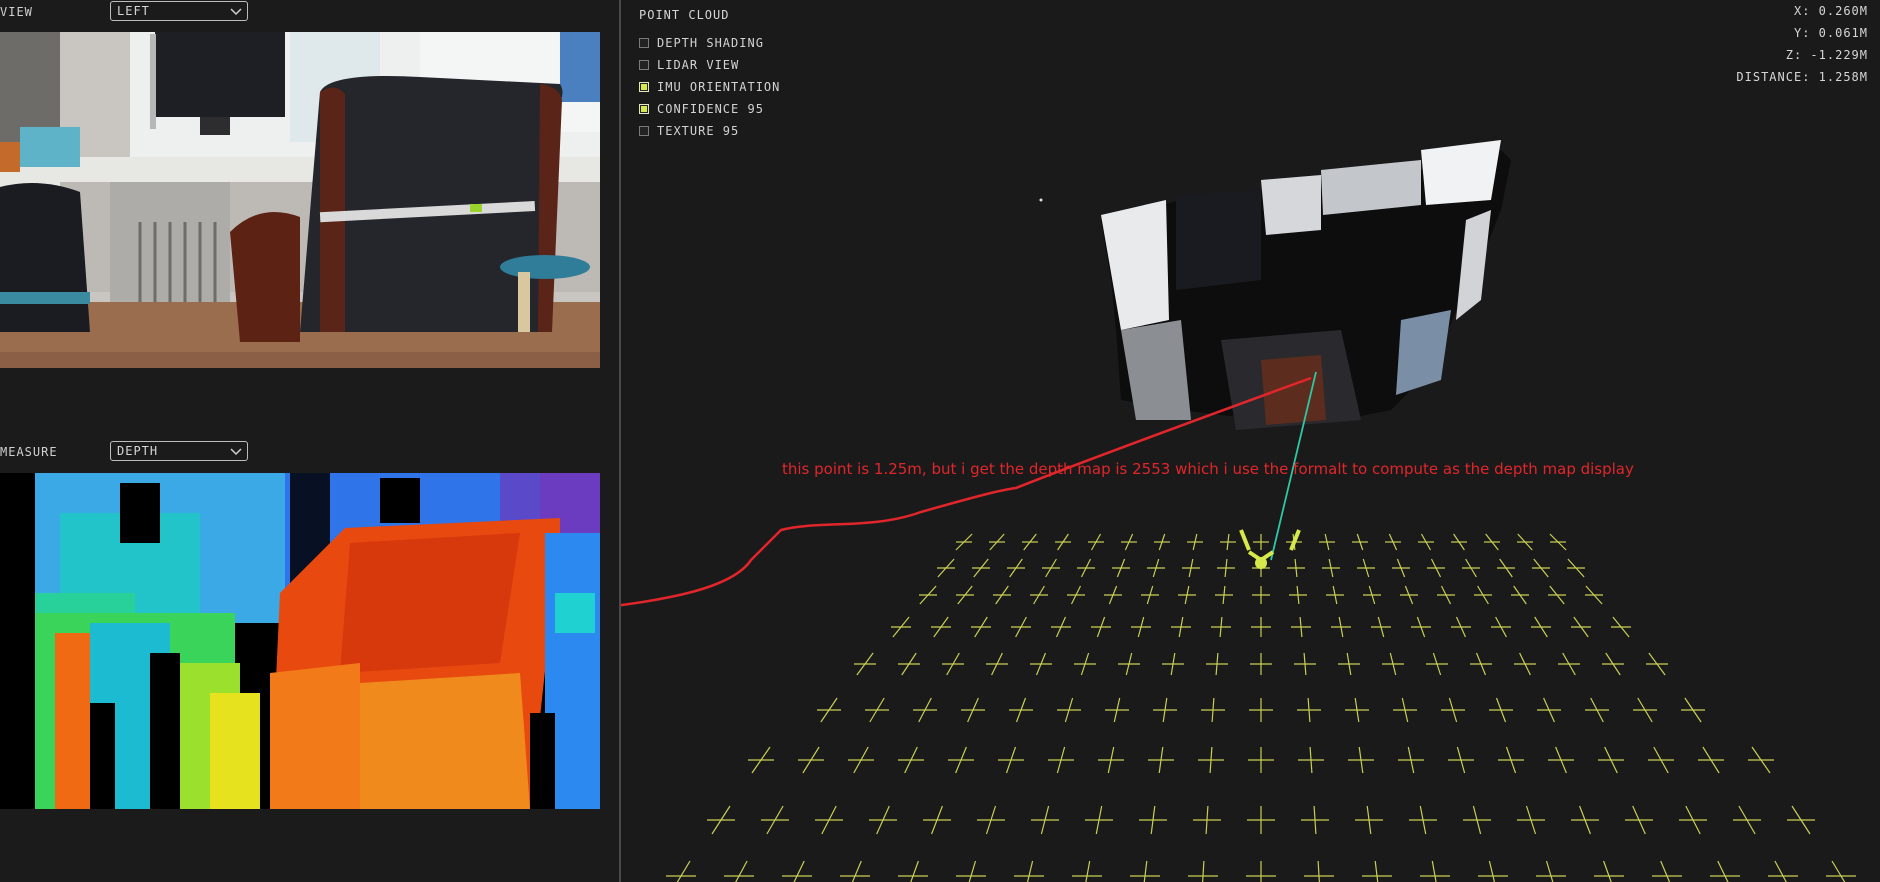  Describe the element at coordinates (300, 200) in the screenshot. I see `camera-left-image` at that location.